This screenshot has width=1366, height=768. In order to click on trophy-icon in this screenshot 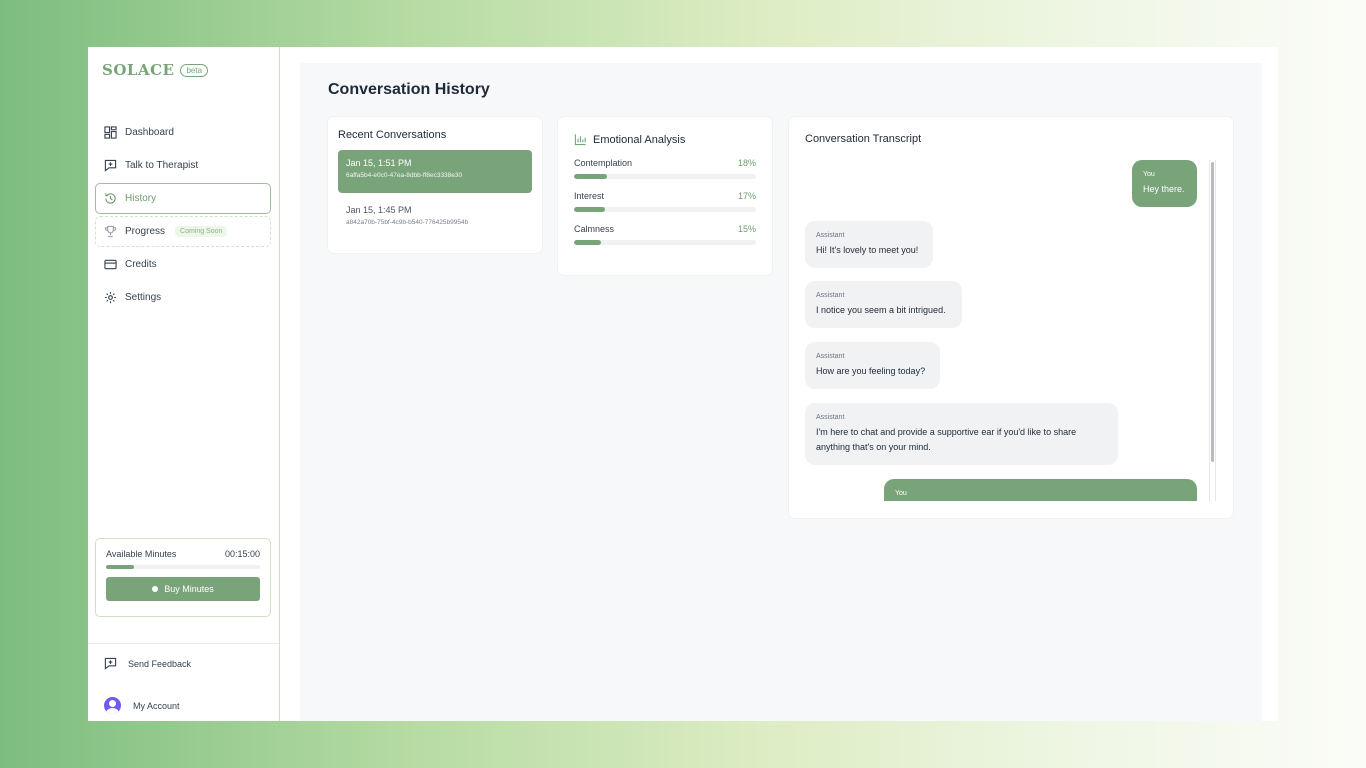, I will do `click(110, 231)`.